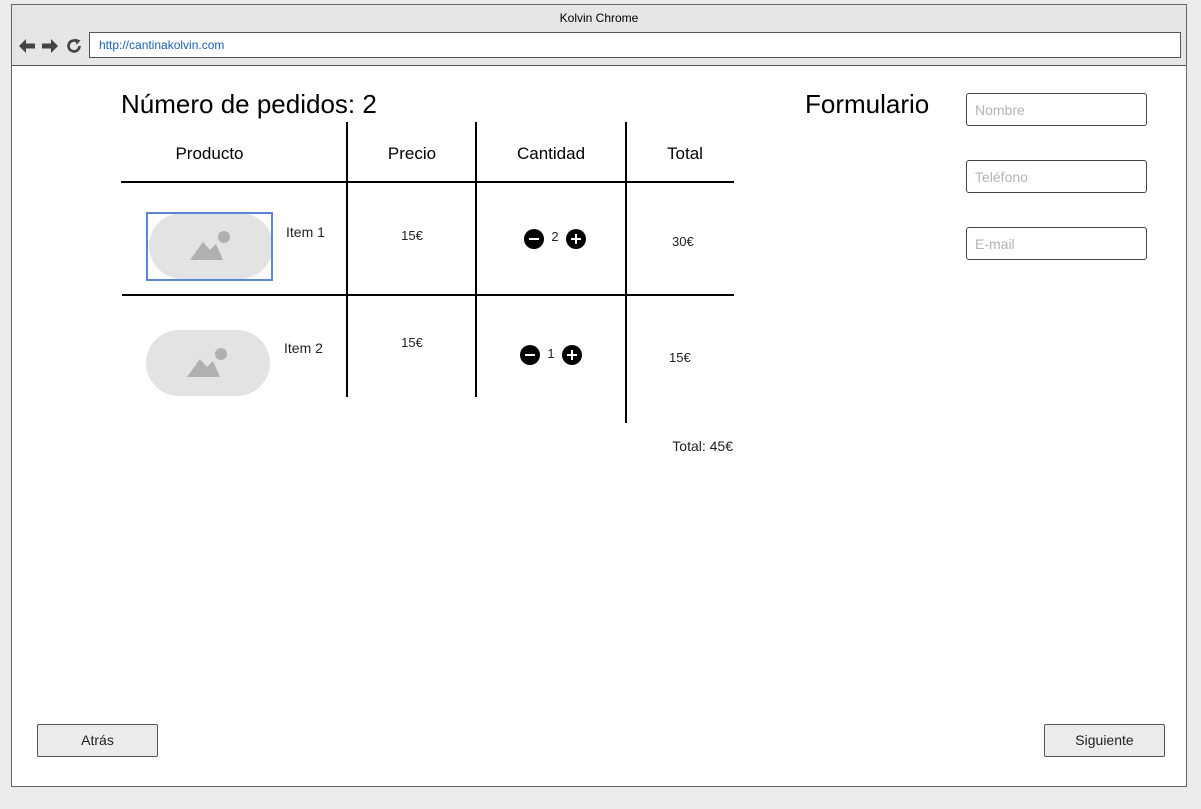 The height and width of the screenshot is (809, 1201). What do you see at coordinates (1056, 243) in the screenshot?
I see `email-field` at bounding box center [1056, 243].